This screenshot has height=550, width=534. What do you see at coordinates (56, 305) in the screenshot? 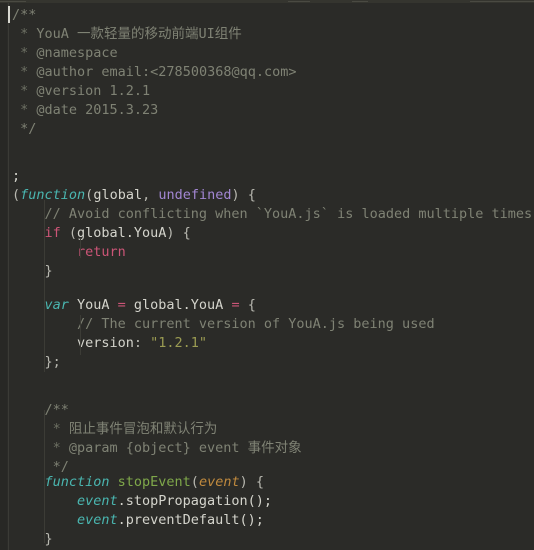
I see `code-token: var` at bounding box center [56, 305].